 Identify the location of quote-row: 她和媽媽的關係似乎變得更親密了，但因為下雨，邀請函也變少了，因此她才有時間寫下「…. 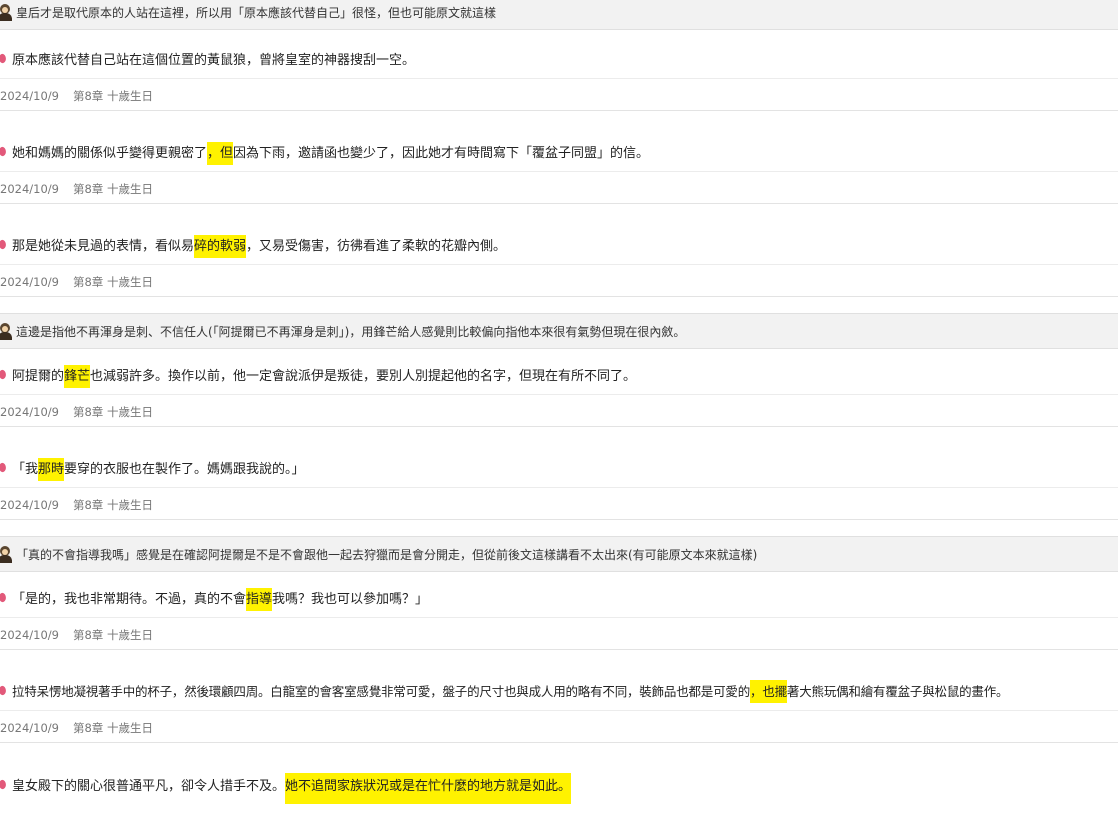
(559, 151).